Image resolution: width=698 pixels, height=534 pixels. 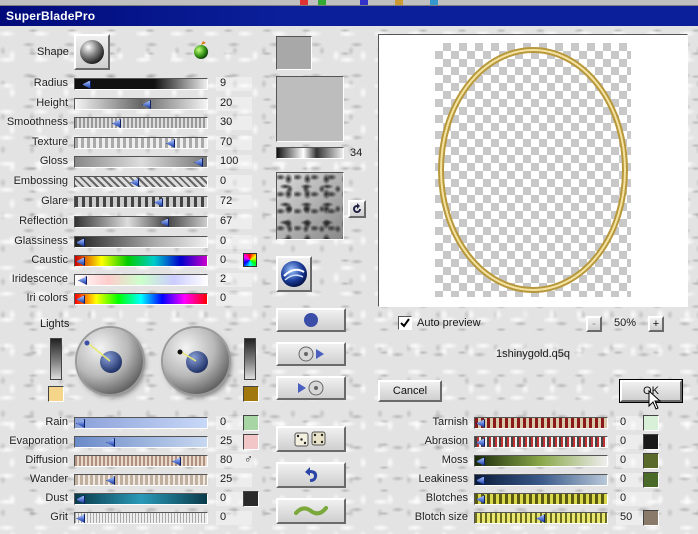 I want to click on diffusion-slider, so click(x=141, y=461).